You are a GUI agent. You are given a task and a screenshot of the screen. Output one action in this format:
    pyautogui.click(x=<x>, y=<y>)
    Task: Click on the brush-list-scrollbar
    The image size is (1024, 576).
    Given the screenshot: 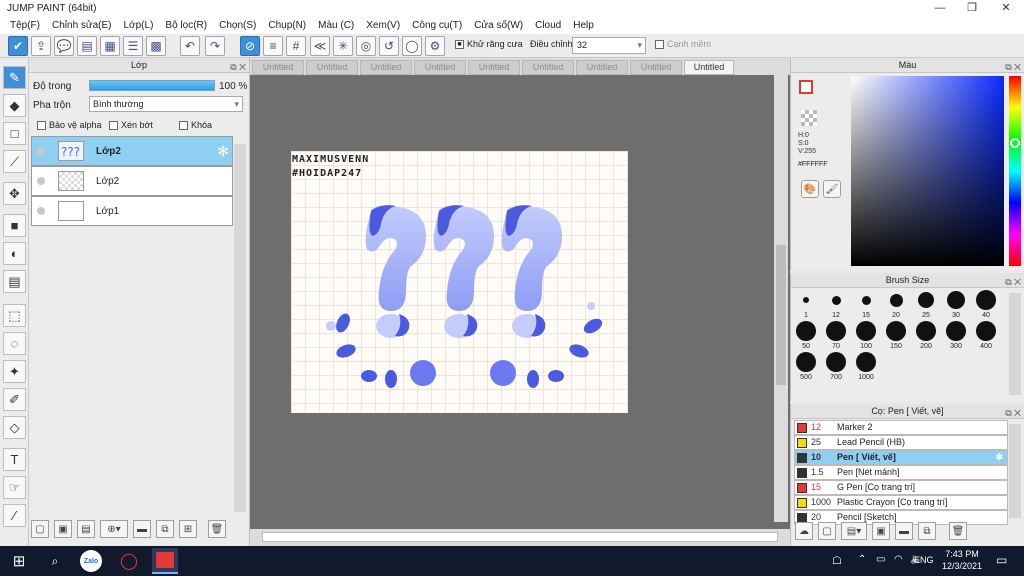 What is the action you would take?
    pyautogui.click(x=1015, y=471)
    